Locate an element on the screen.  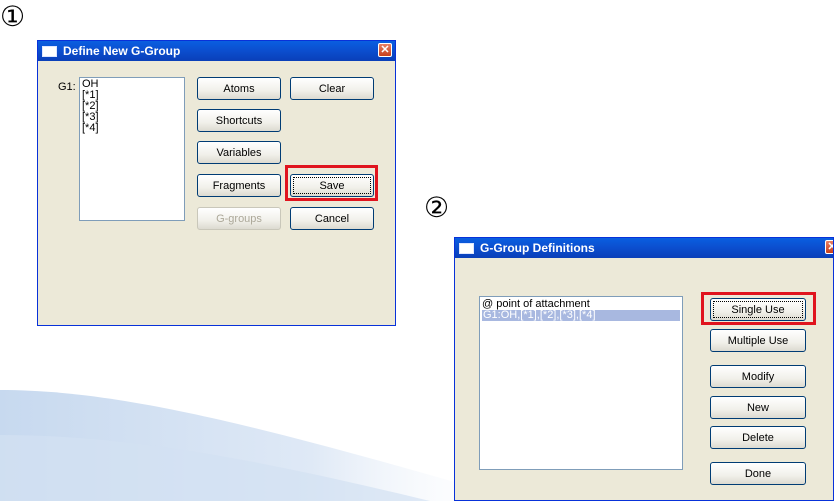
save-button: Save is located at coordinates (332, 185).